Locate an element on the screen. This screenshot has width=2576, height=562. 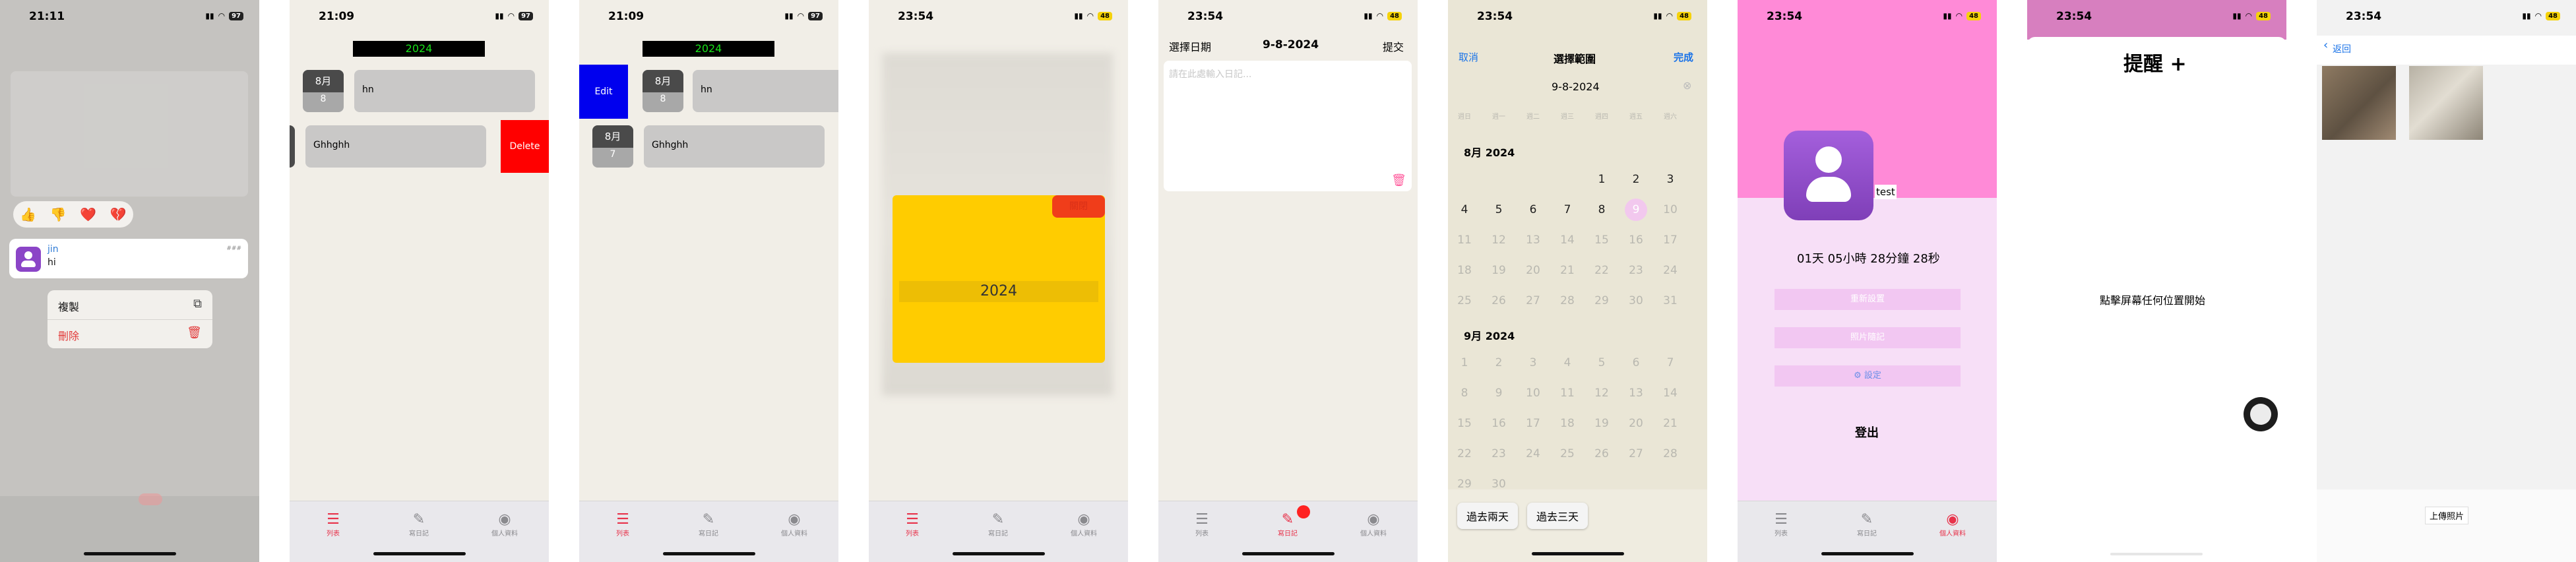
delete-menu-item: 刪除 is located at coordinates (68, 335).